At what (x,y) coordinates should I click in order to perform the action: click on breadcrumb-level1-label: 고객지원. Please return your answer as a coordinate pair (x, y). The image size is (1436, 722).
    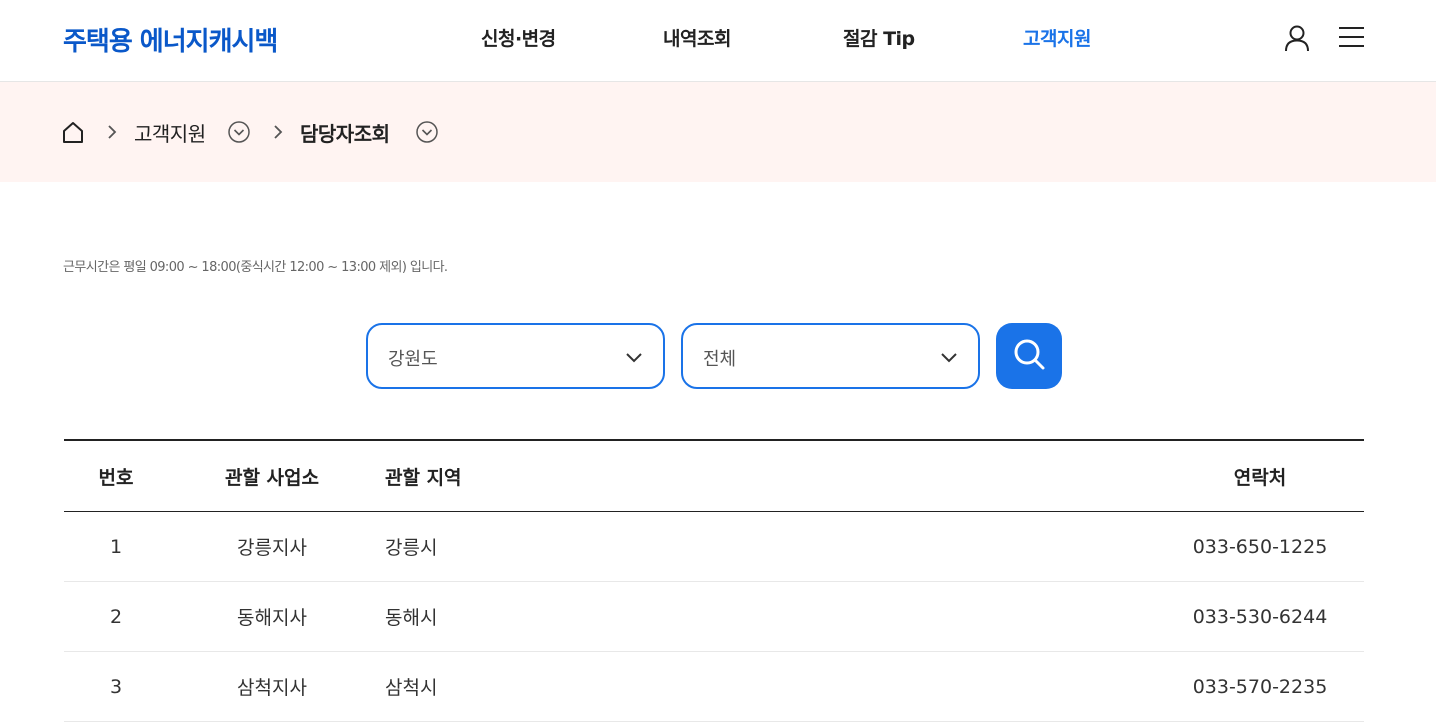
    Looking at the image, I should click on (170, 133).